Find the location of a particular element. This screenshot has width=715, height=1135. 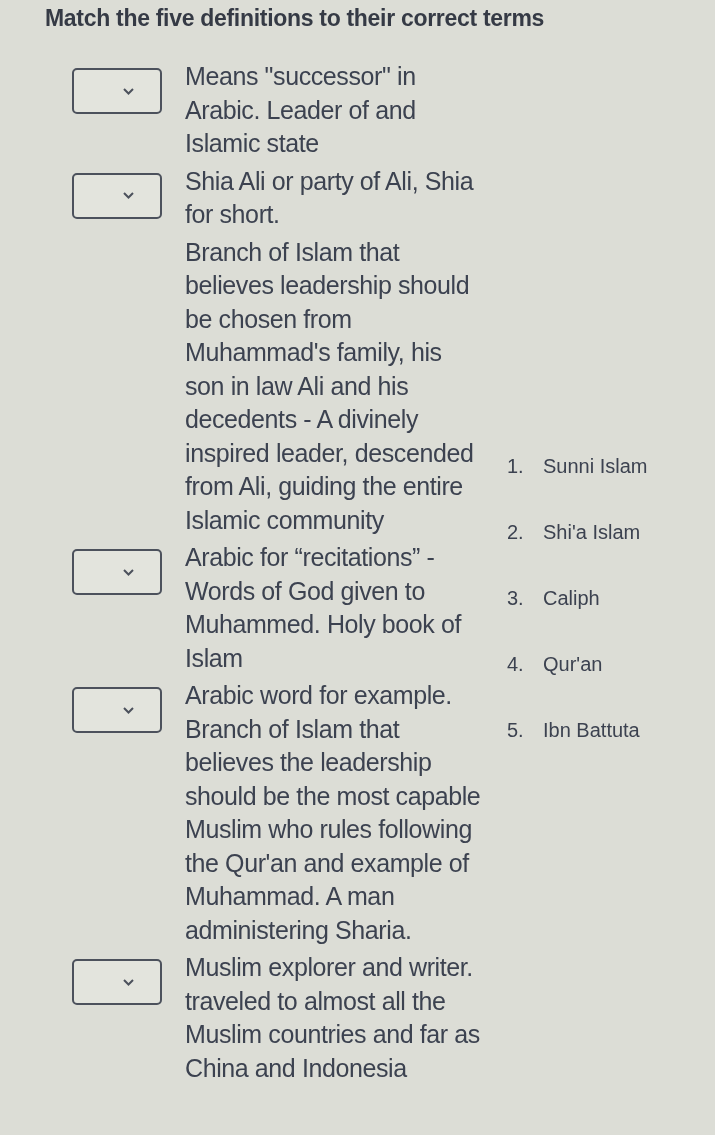

definition-text: Branch of Islam that believes leadership should be chosen from Muhammad's family, his son in law Ali and his decedents - A divinely inspired leader, descended from Ali, guiding the entire Islamic community is located at coordinates (330, 386).